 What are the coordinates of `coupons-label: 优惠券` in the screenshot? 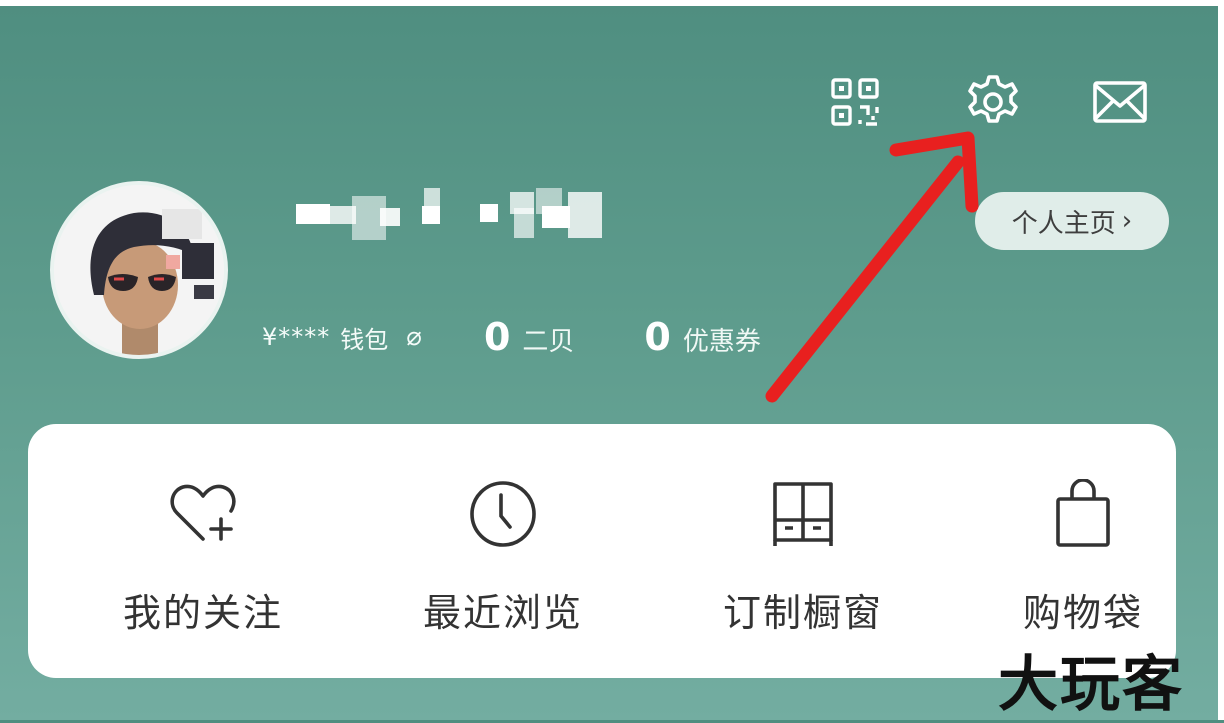 It's located at (721, 342).